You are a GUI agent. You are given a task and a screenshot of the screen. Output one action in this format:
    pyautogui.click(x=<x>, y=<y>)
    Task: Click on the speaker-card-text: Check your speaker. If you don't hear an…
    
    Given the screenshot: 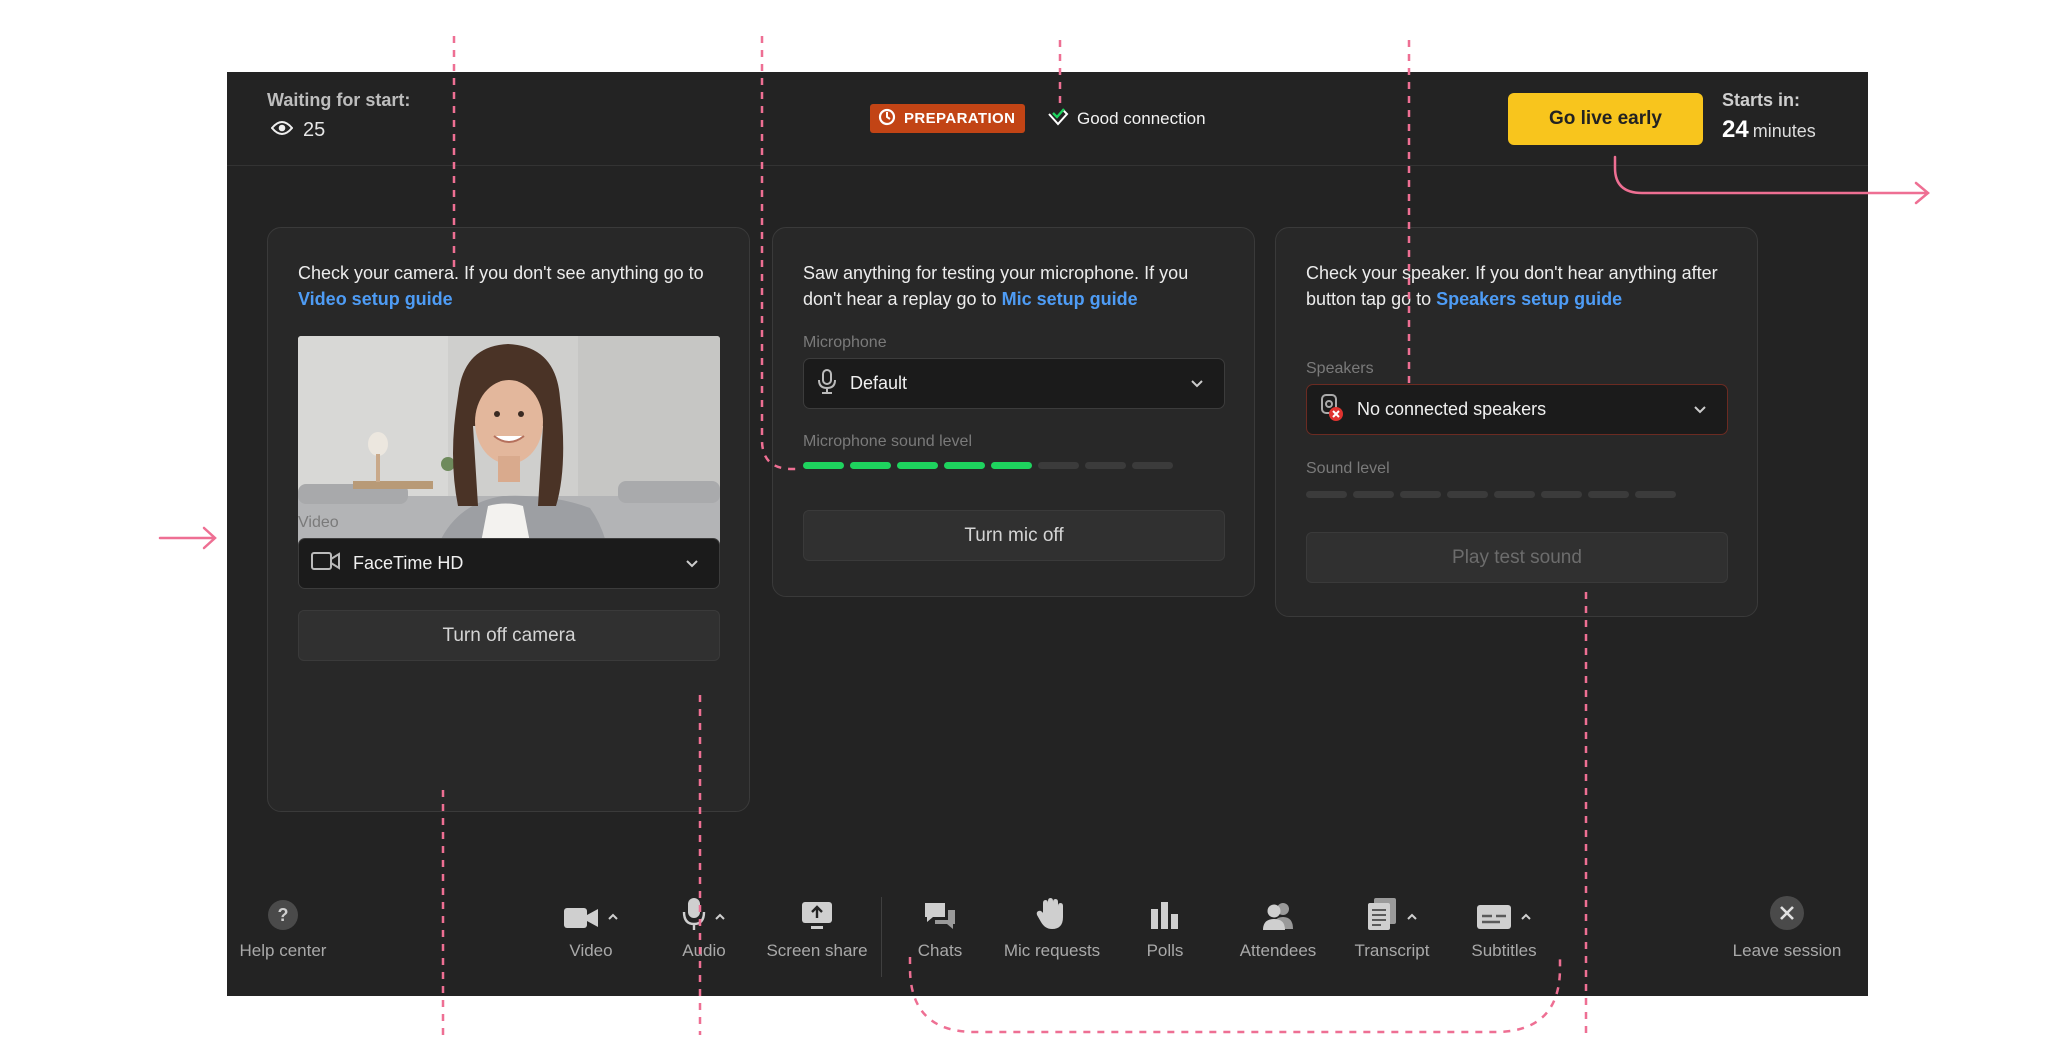 What is the action you would take?
    pyautogui.click(x=1516, y=286)
    